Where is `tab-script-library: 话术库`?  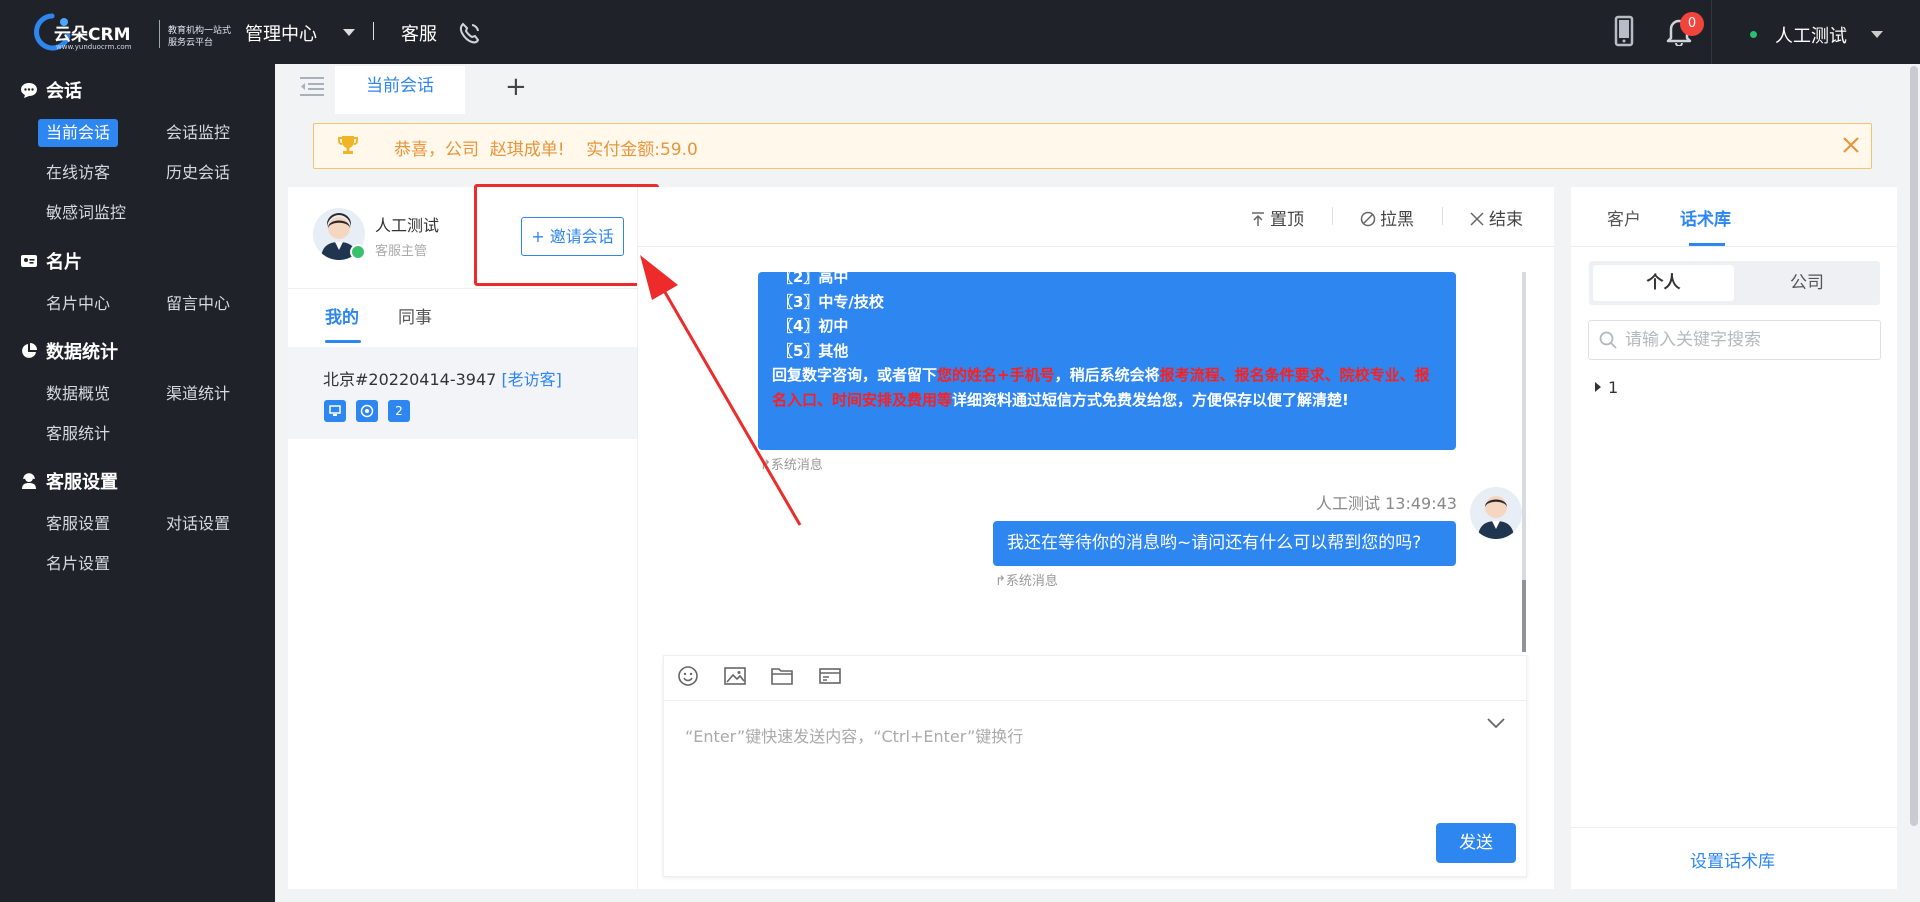 tab-script-library: 话术库 is located at coordinates (1705, 217).